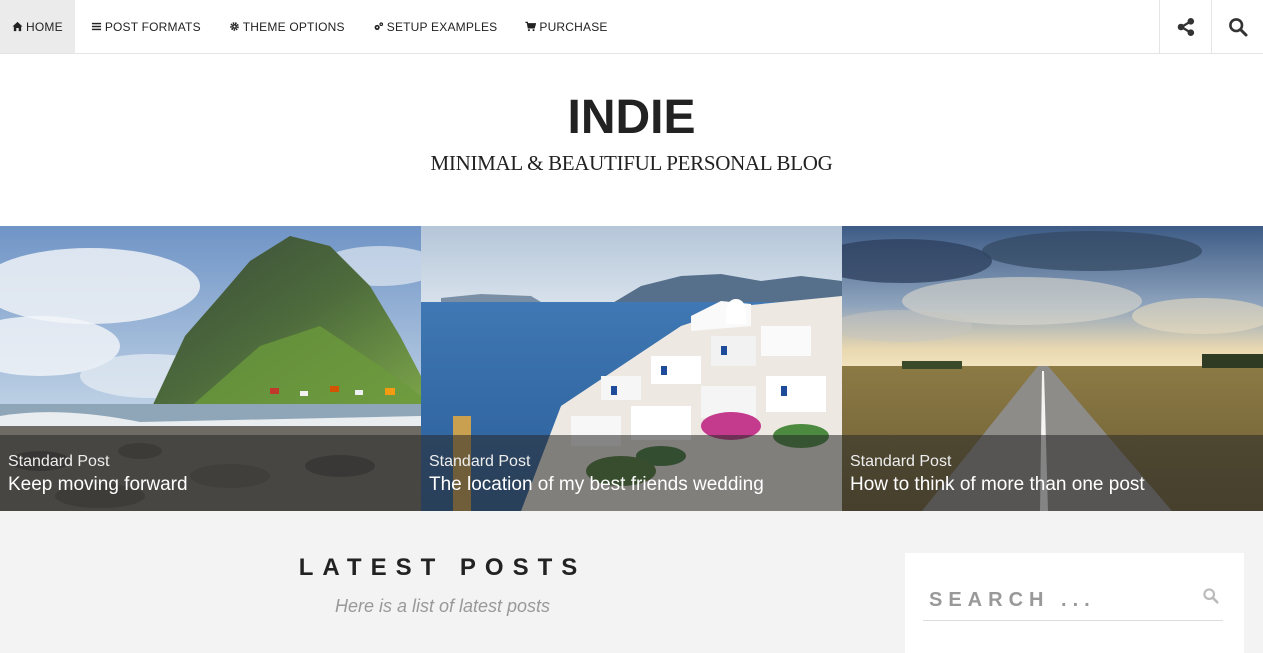 This screenshot has width=1263, height=653. Describe the element at coordinates (96, 26) in the screenshot. I see `list-icon` at that location.